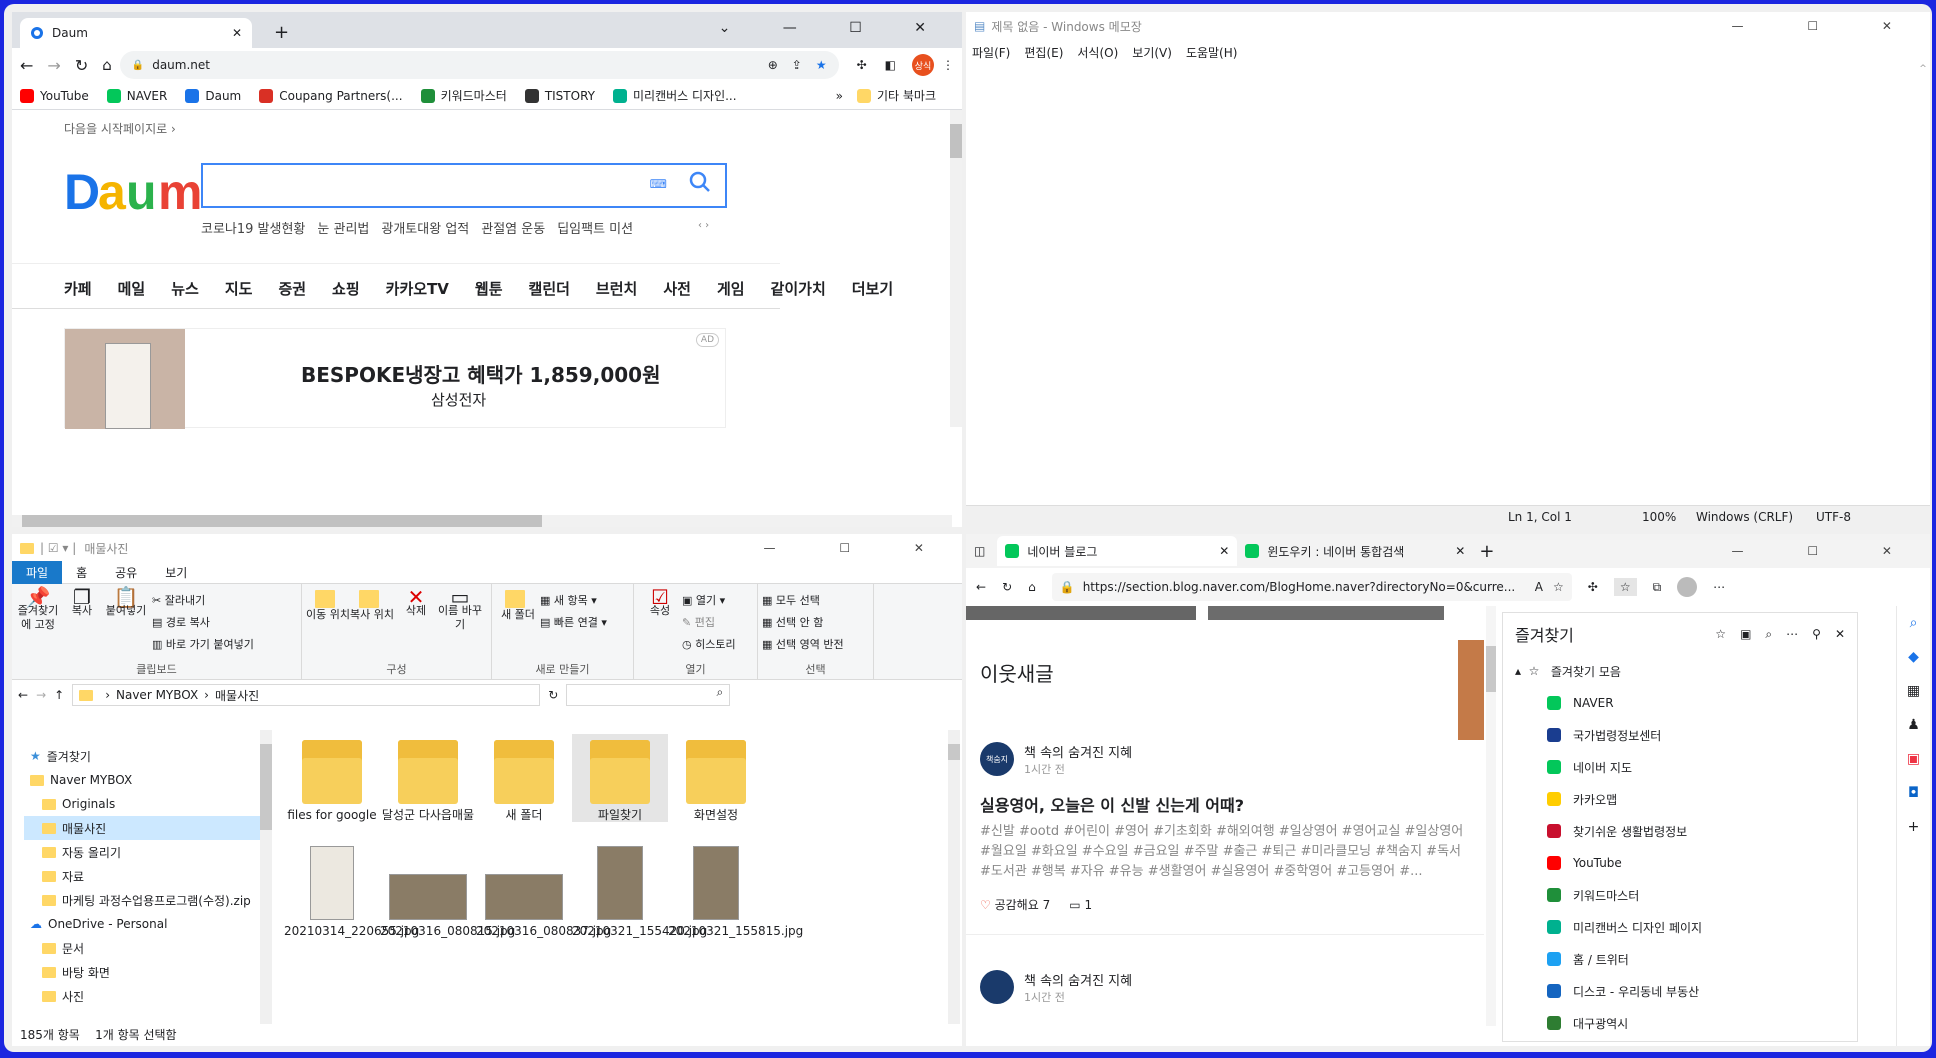 This screenshot has width=1936, height=1058. Describe the element at coordinates (639, 890) in the screenshot. I see `image-item: 20210321_155420.jpg` at that location.